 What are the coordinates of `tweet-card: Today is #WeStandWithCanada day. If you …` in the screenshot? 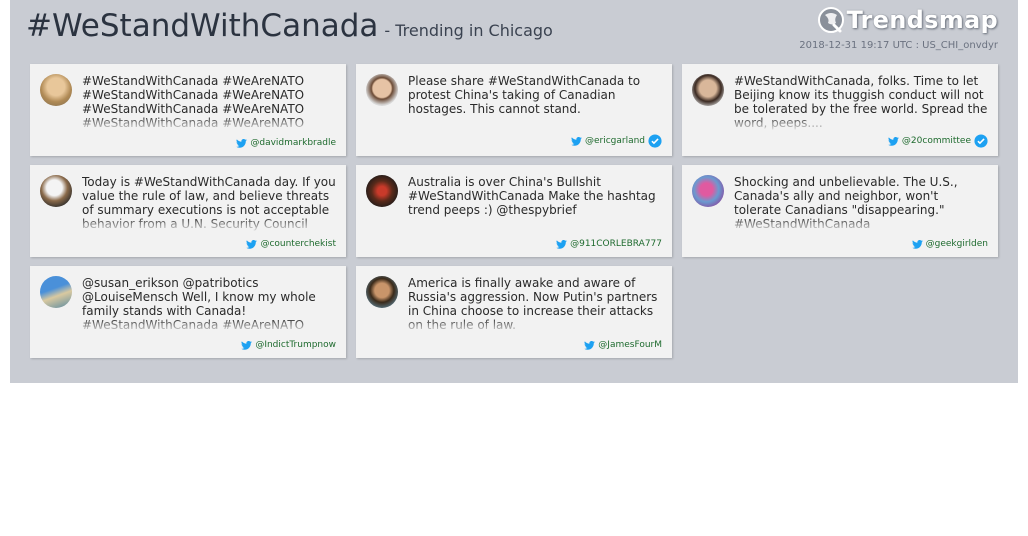 It's located at (188, 211).